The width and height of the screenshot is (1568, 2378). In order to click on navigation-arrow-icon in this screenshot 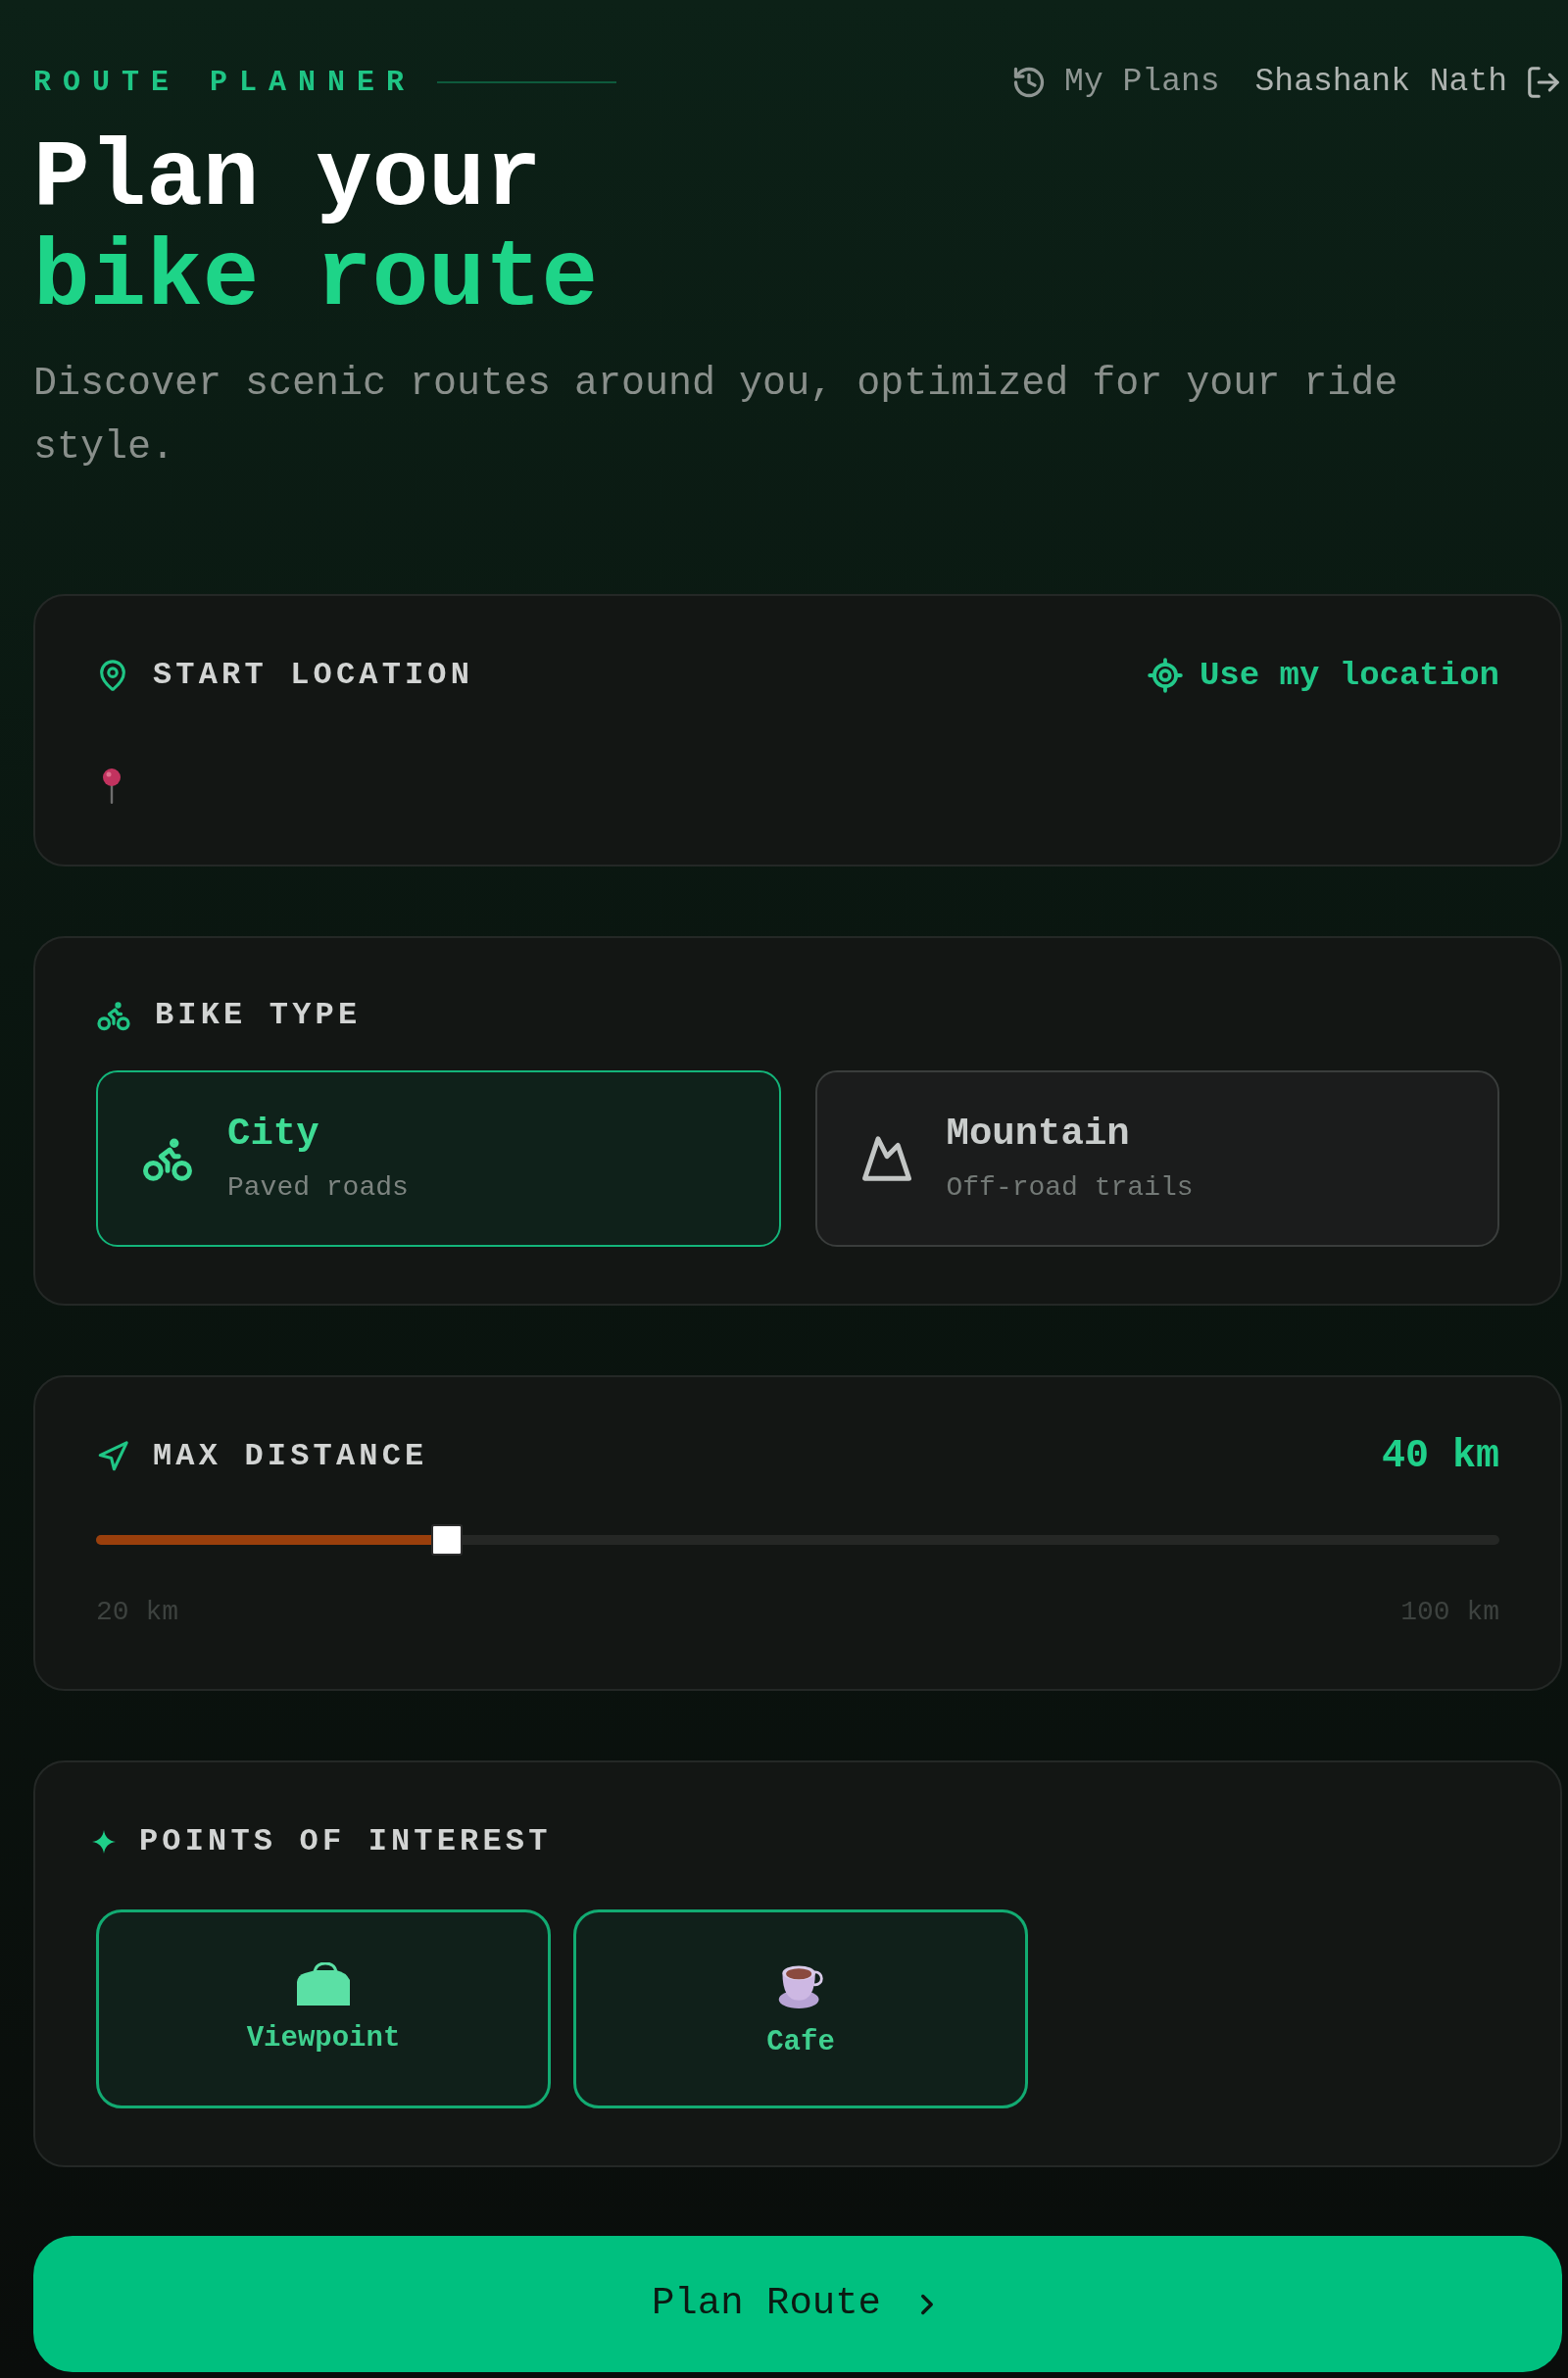, I will do `click(112, 1457)`.